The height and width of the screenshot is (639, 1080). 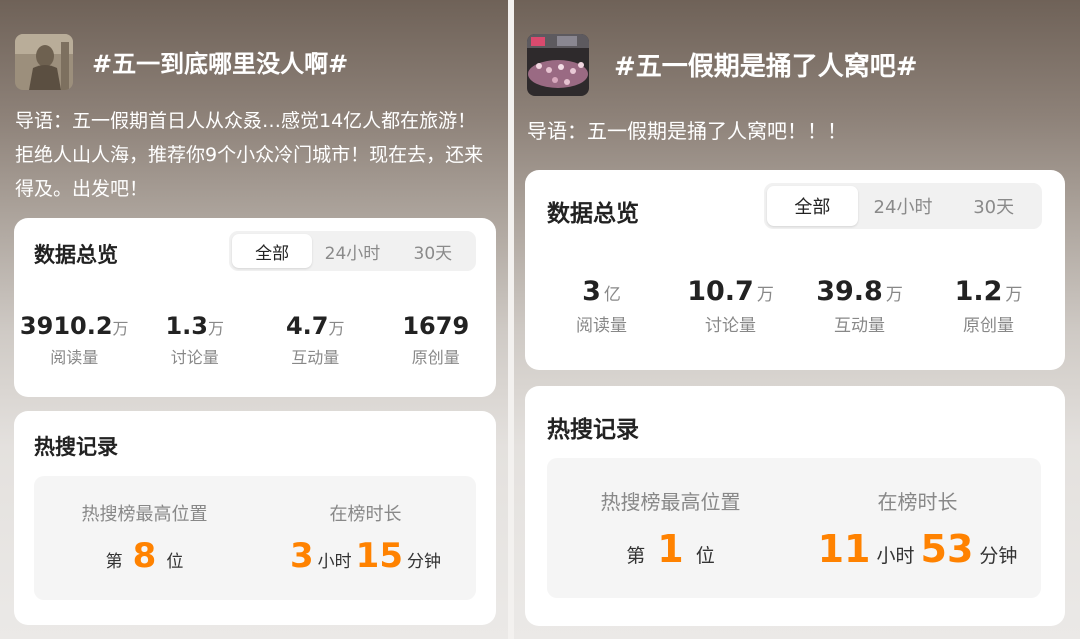 I want to click on minutes-value: 53, so click(x=947, y=548).